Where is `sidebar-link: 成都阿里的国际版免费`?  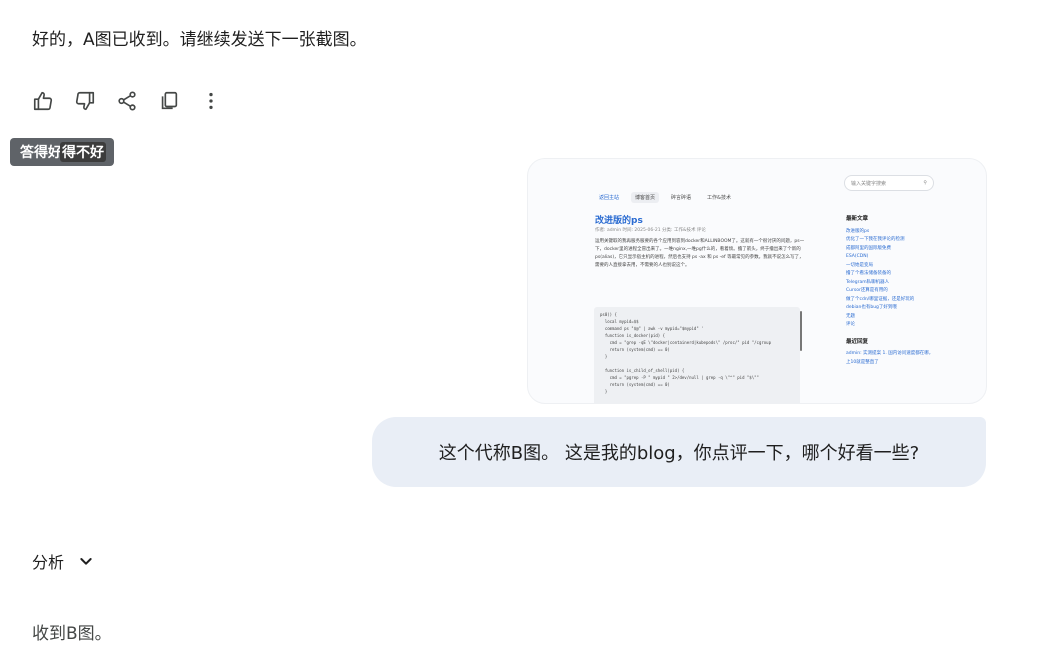 sidebar-link: 成都阿里的国际版免费 is located at coordinates (868, 248).